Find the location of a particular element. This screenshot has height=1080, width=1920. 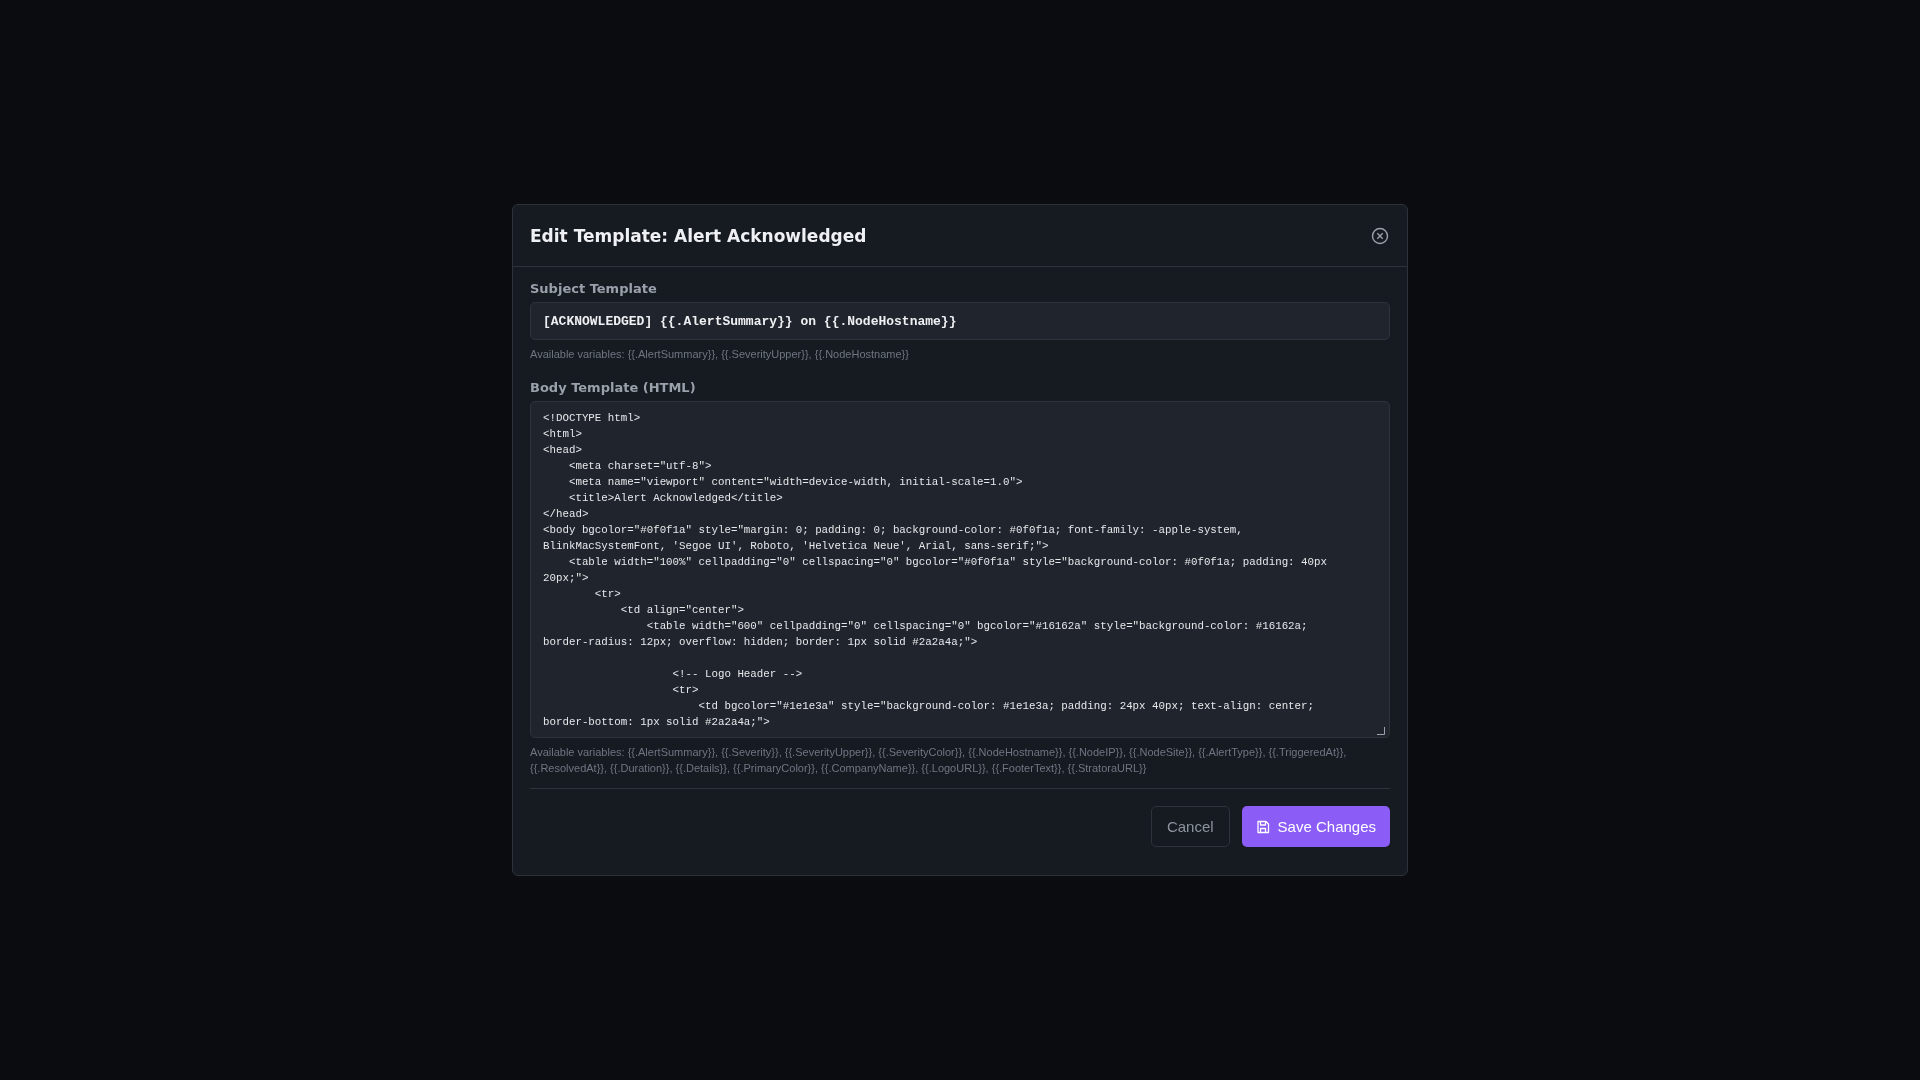

save-button: Save Changes is located at coordinates (1315, 826).